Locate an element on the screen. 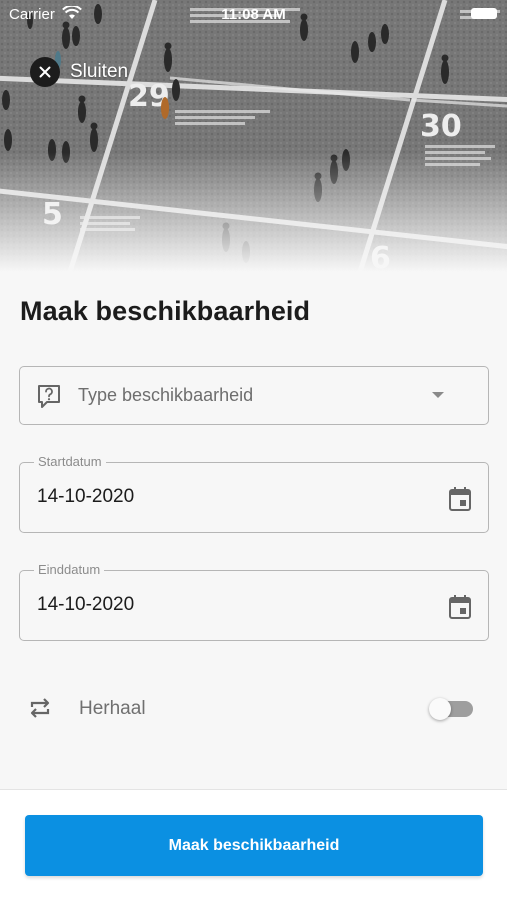  status-bar: Carrier 11:08 AM is located at coordinates (253, 14).